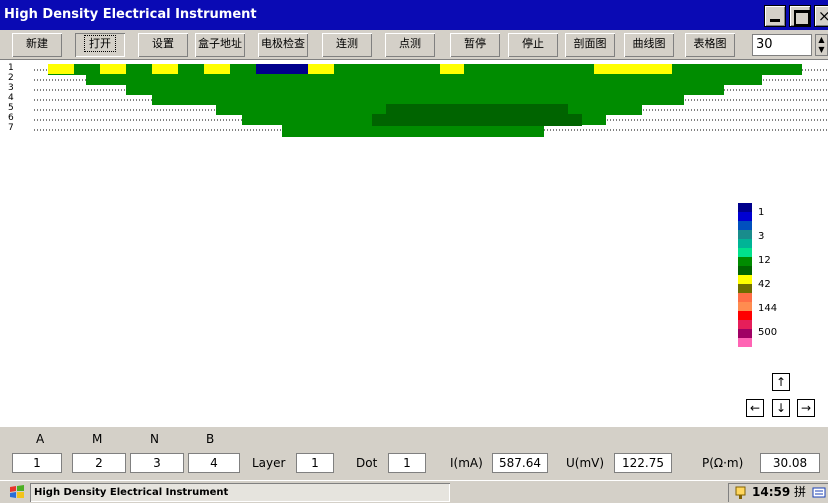 This screenshot has width=828, height=503. I want to click on open-button: 打开, so click(100, 45).